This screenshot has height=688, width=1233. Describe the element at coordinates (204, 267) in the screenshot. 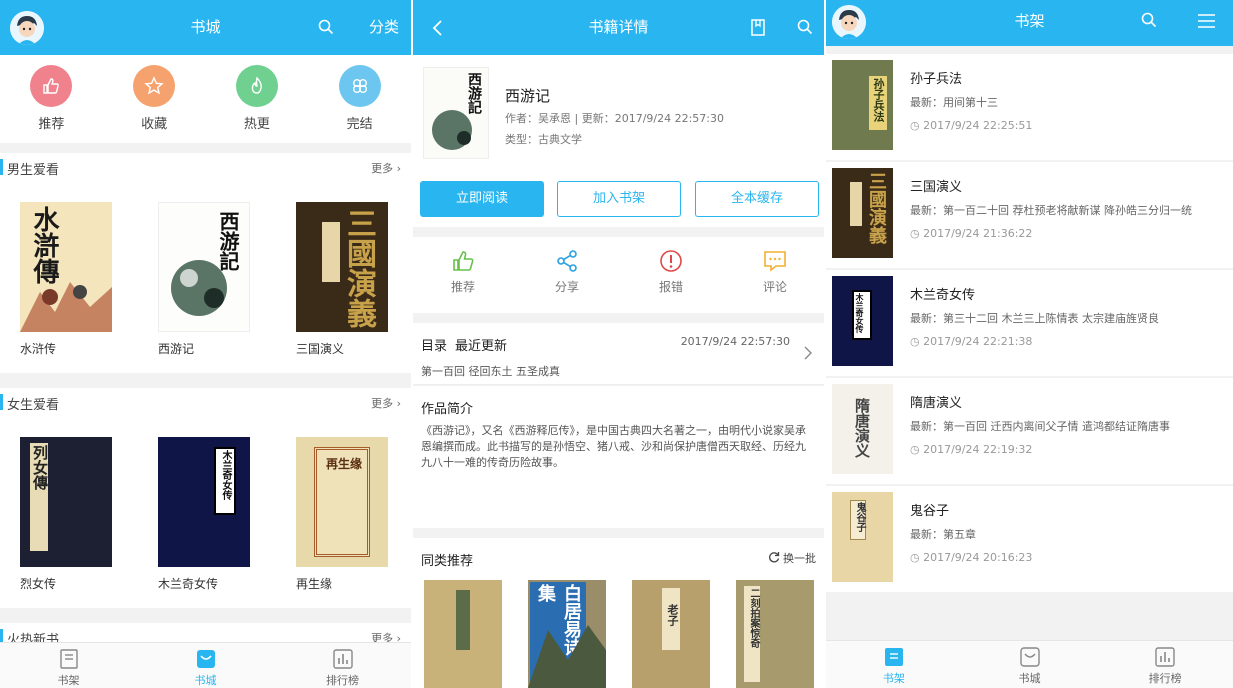

I see `book-cover: 西游記` at that location.